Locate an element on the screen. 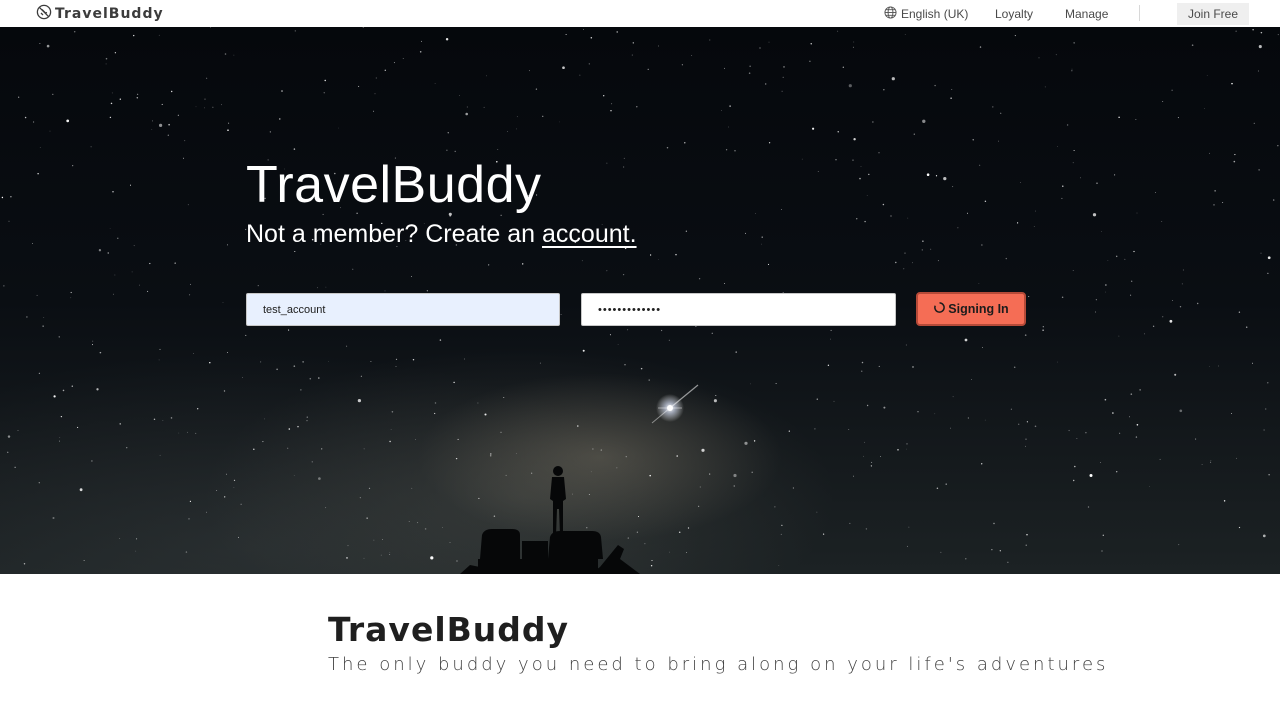 This screenshot has height=727, width=1280. language-selector: English (UK) is located at coordinates (926, 13).